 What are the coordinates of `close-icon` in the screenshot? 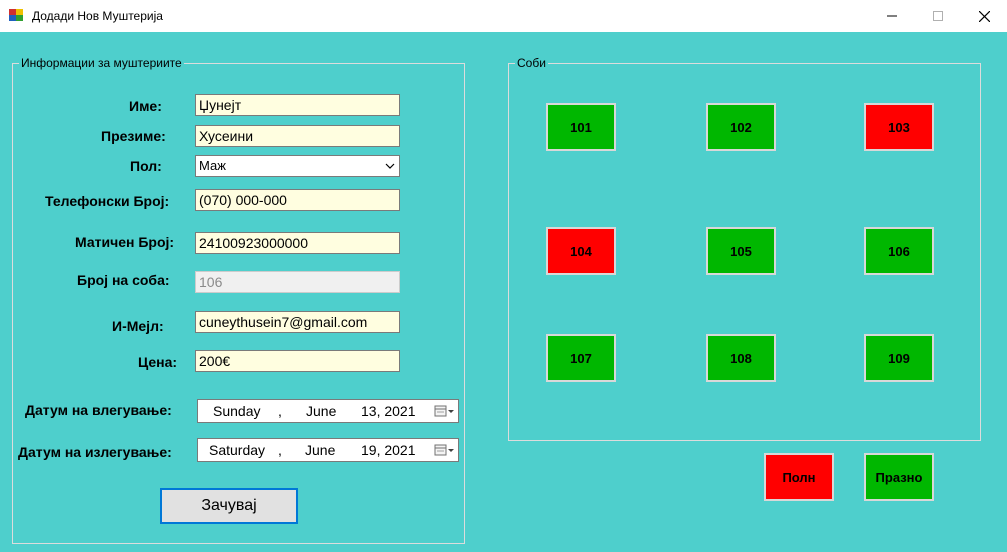 It's located at (984, 16).